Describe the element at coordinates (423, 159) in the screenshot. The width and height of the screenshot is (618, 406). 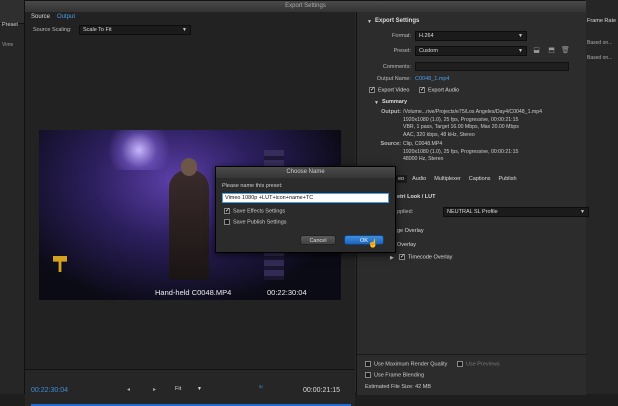
I see `summary-line: 48000 Hz, Stereo` at that location.